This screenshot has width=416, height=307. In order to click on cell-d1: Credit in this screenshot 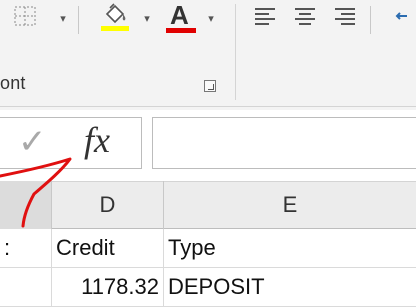, I will do `click(108, 248)`.